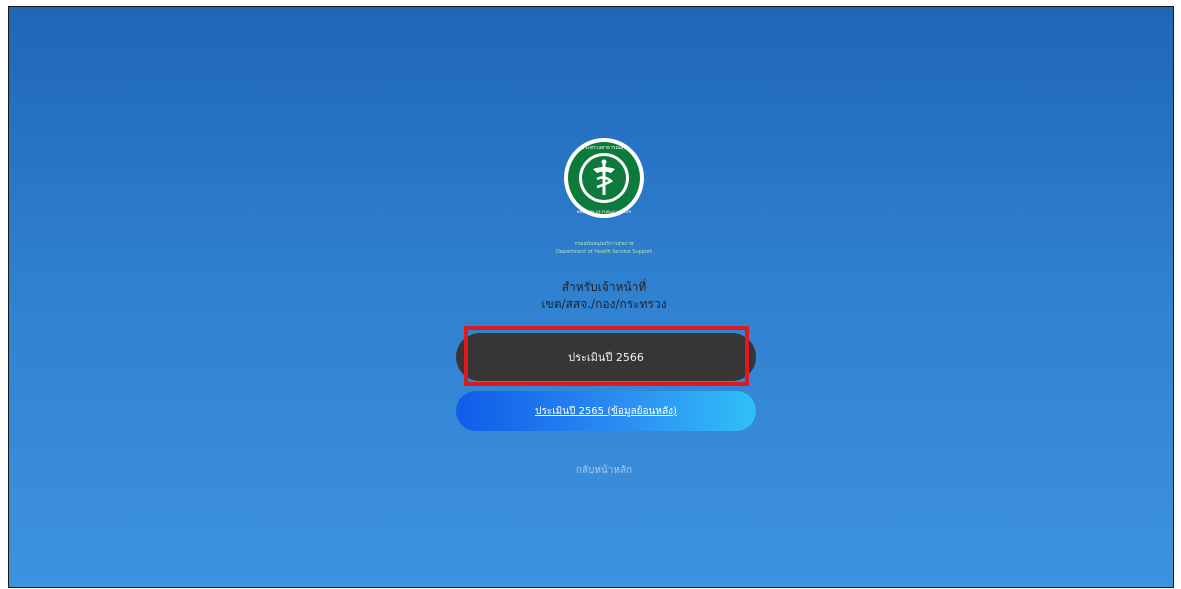  What do you see at coordinates (604, 211) in the screenshot?
I see `seal-text-bottom: MINISTRY OF PUBLIC HEALTH` at bounding box center [604, 211].